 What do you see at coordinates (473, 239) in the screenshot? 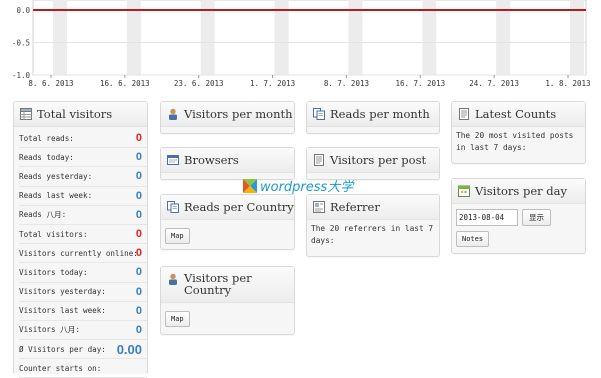
I see `notes-button: Notes` at bounding box center [473, 239].